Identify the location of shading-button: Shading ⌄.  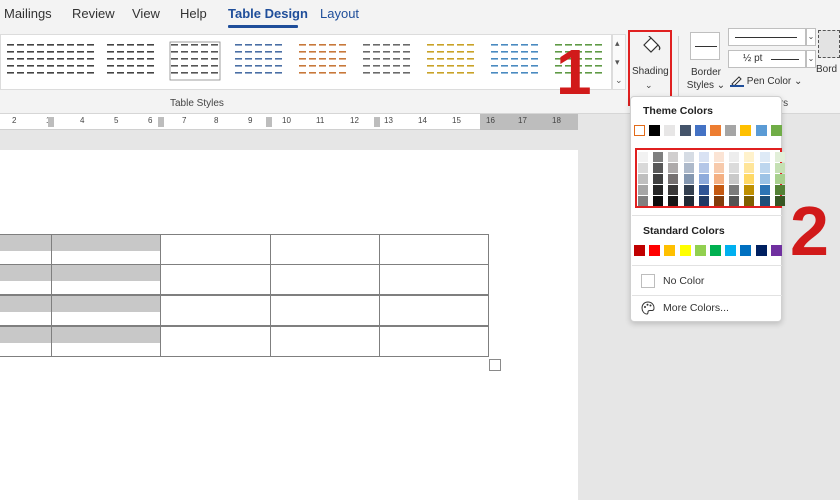
(650, 68).